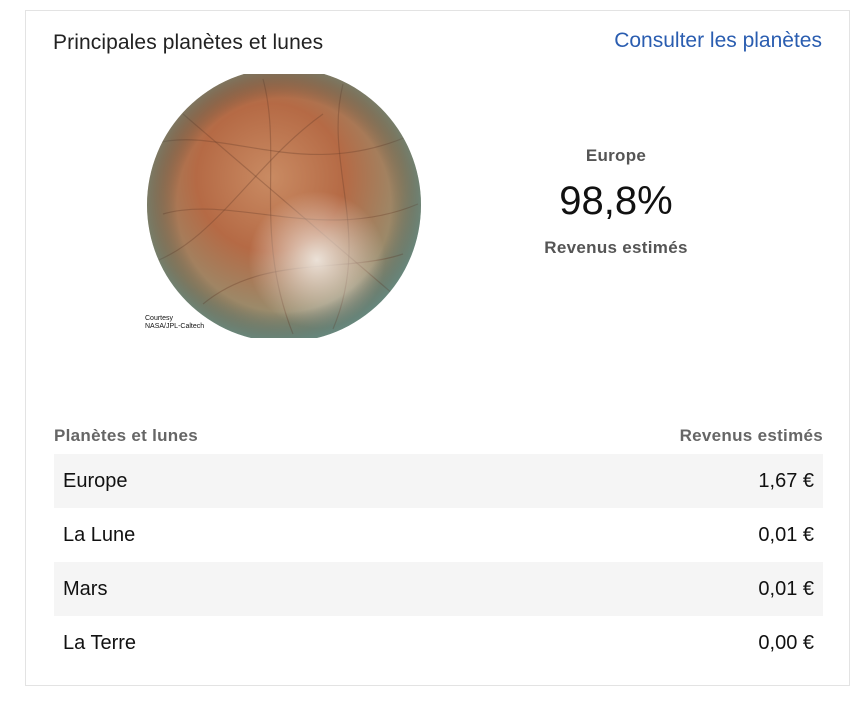 The height and width of the screenshot is (711, 866). What do you see at coordinates (99, 534) in the screenshot?
I see `row-name: La Lune` at bounding box center [99, 534].